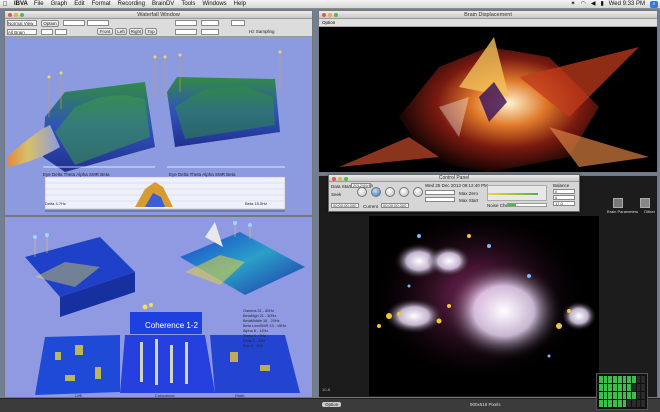 The width and height of the screenshot is (660, 412). Describe the element at coordinates (240, 4) in the screenshot. I see `menu-help: Help` at that location.